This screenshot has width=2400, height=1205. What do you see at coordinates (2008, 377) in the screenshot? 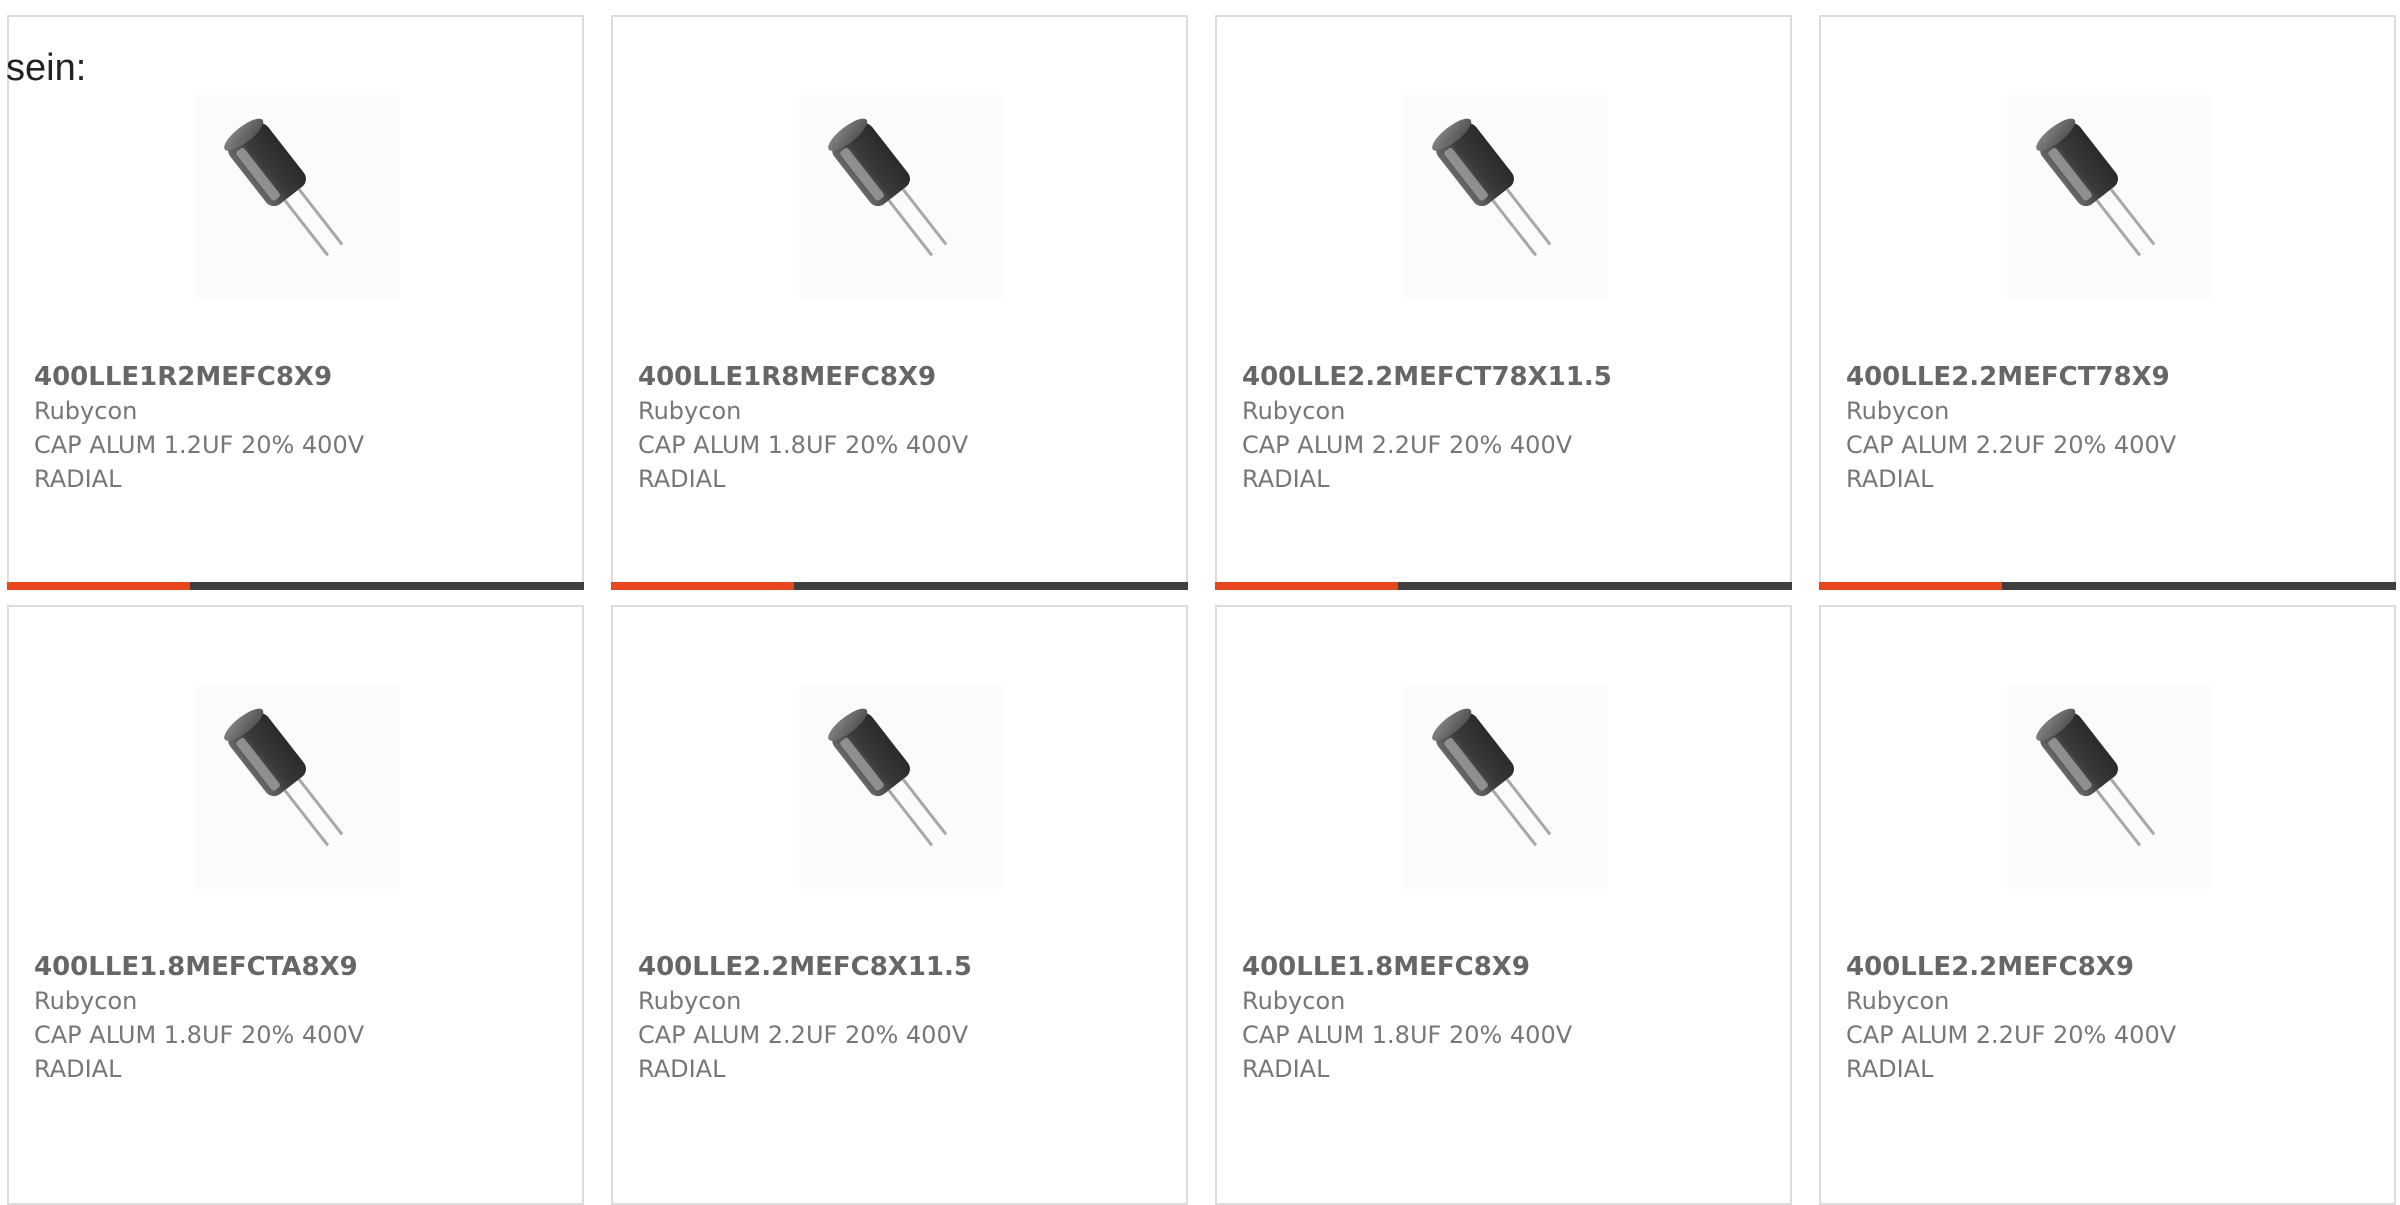
I see `part-number-link: 400LLE2.2MEFCT78X9` at bounding box center [2008, 377].